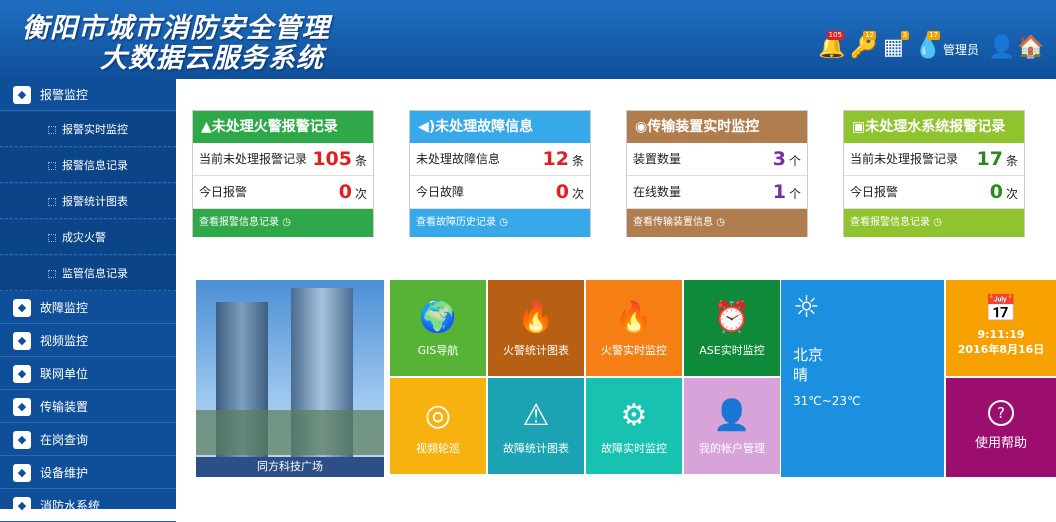 Image resolution: width=1056 pixels, height=522 pixels. I want to click on row-value: 1个, so click(787, 193).